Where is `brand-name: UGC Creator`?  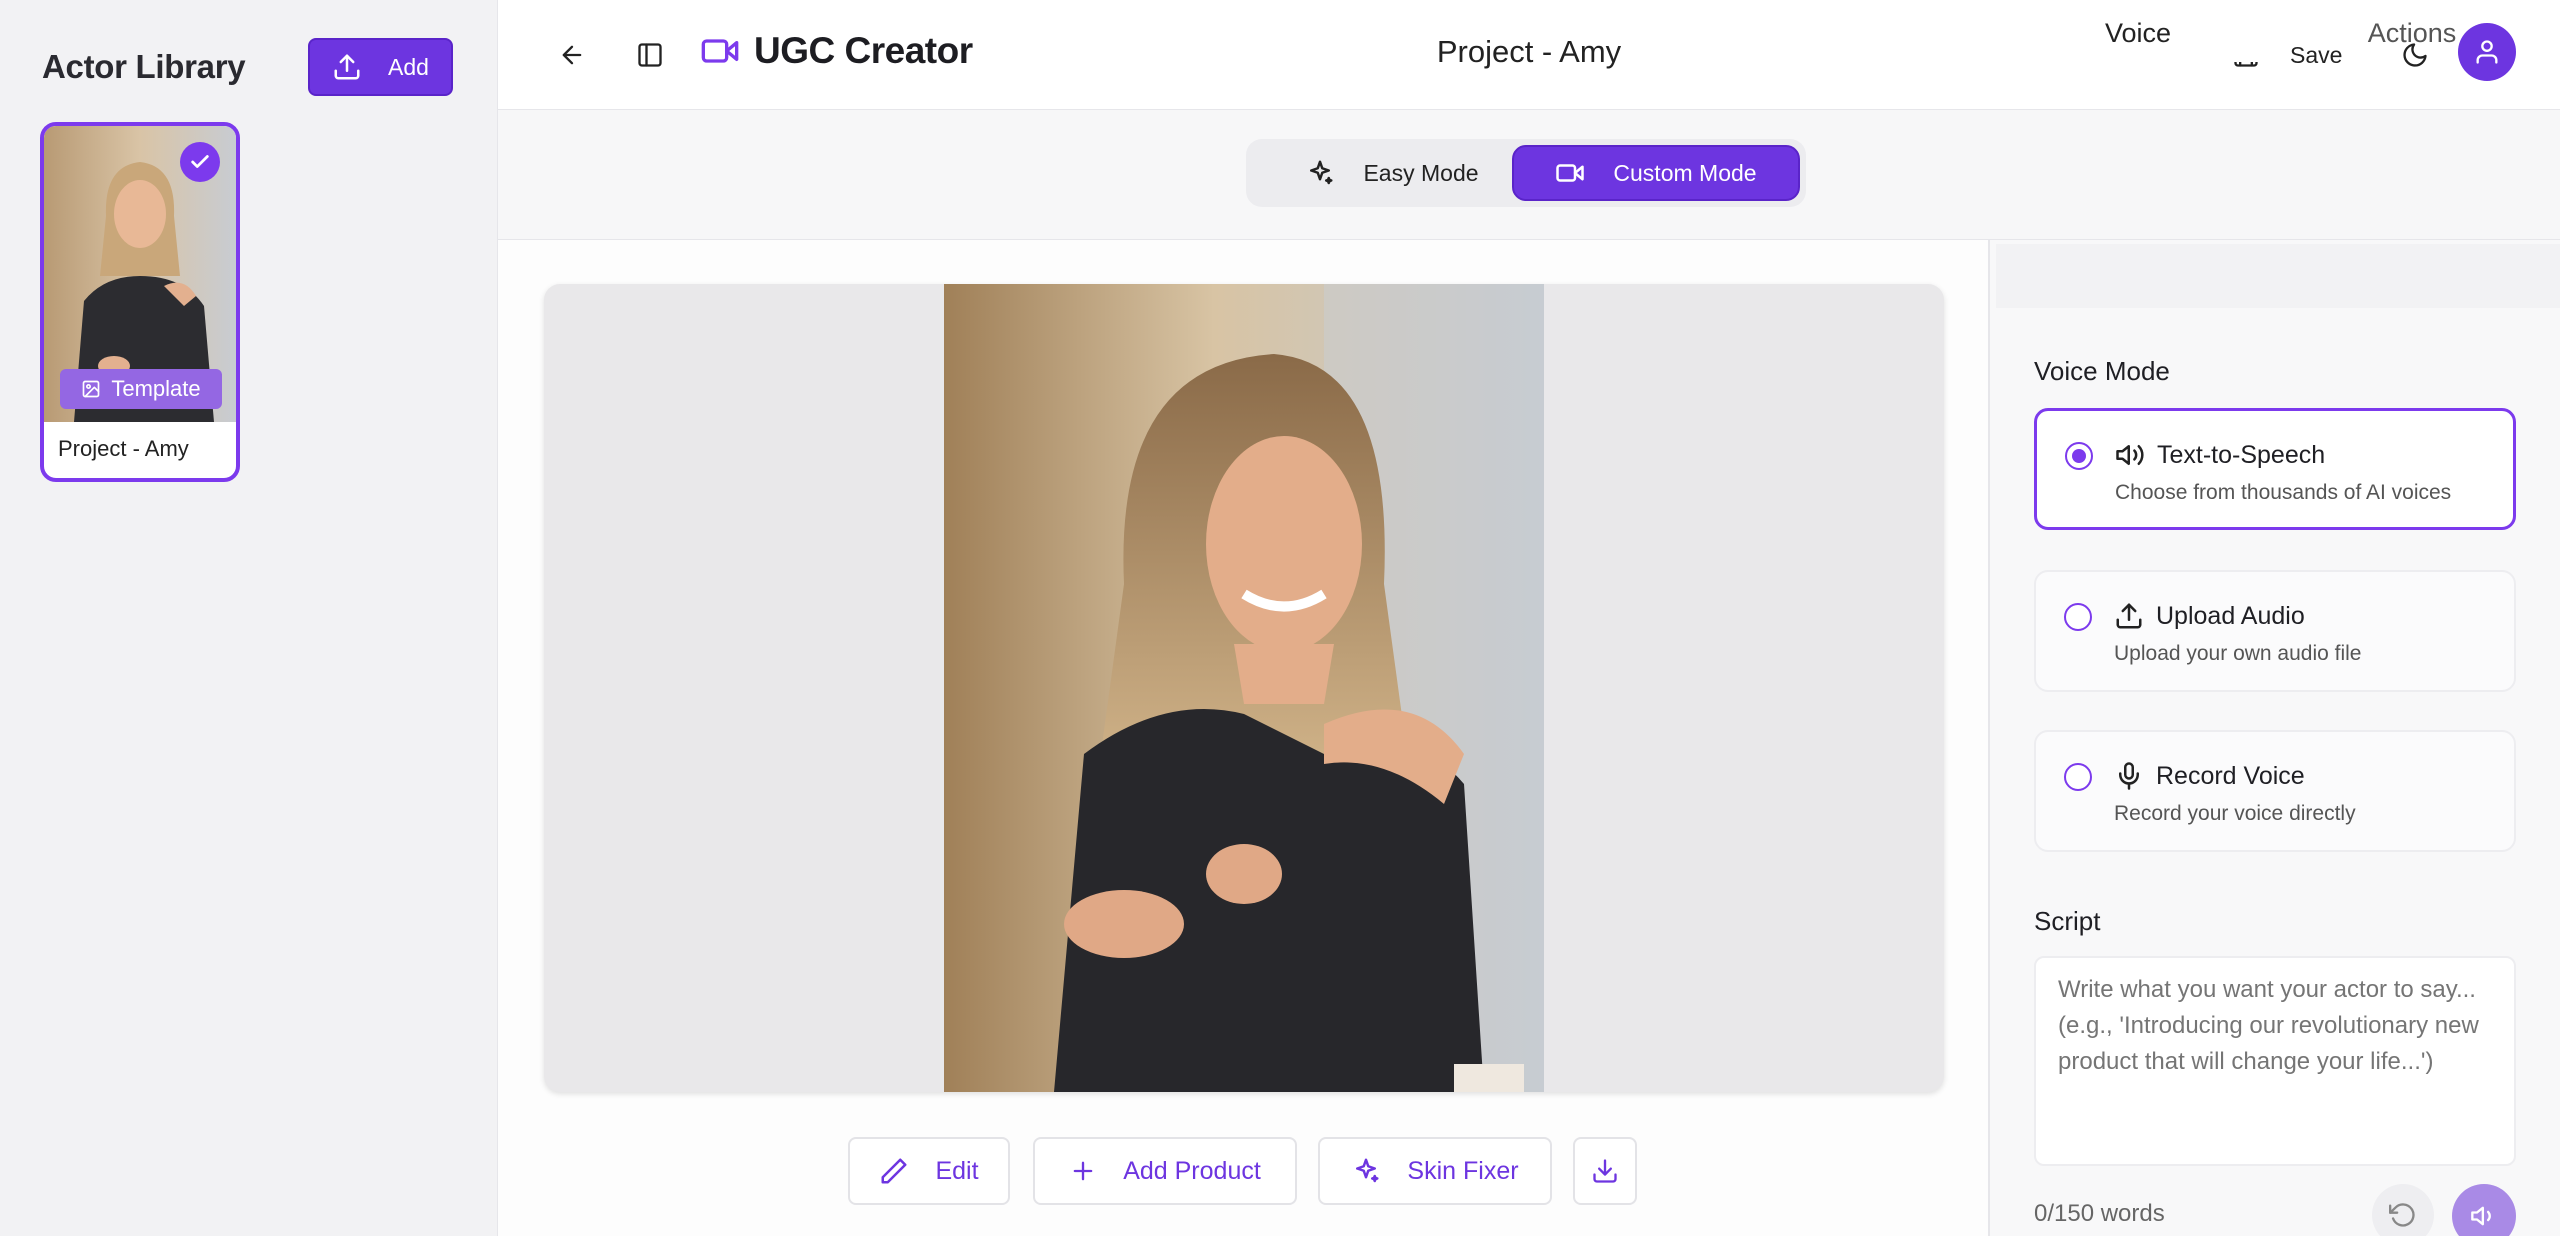 brand-name: UGC Creator is located at coordinates (863, 50).